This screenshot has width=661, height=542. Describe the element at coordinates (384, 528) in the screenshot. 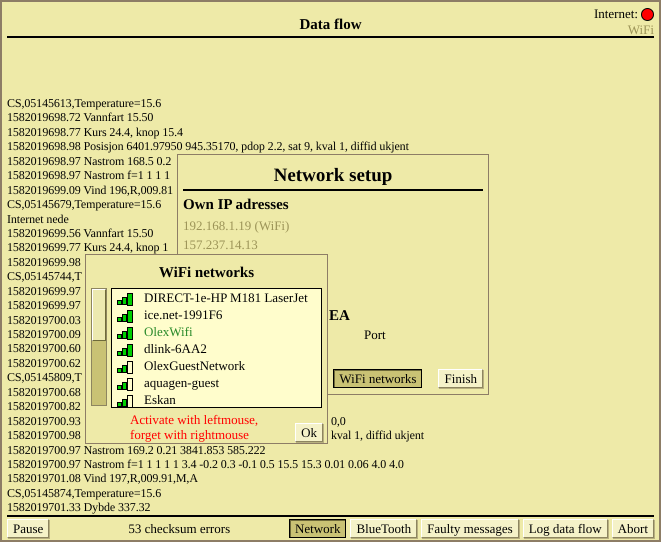

I see `bluetooth-button: BlueTooth` at that location.